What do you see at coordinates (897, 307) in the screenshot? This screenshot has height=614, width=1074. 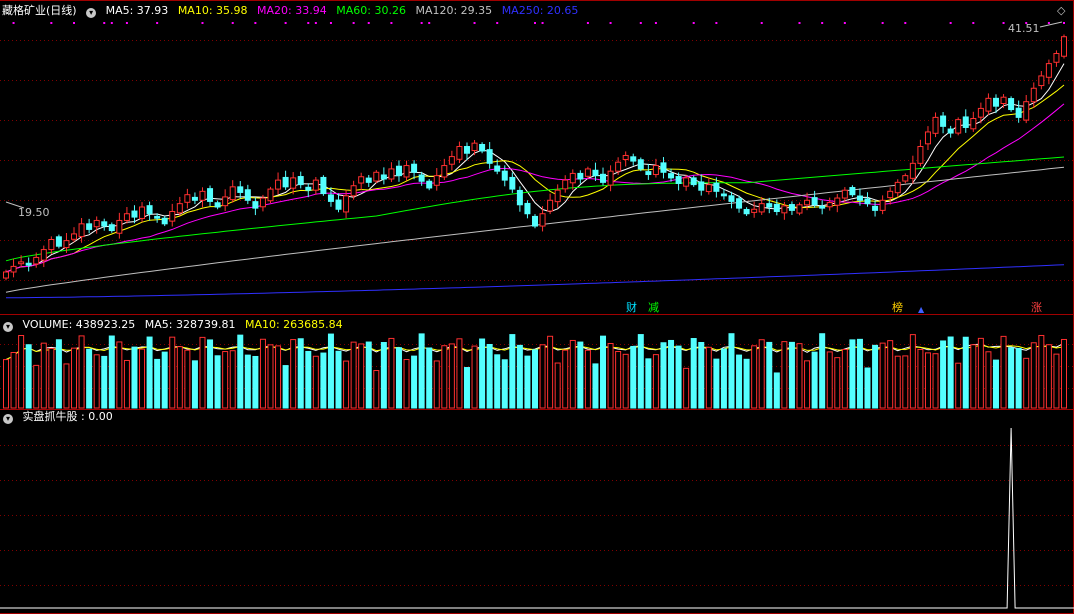 I see `tag-bang: 榜` at bounding box center [897, 307].